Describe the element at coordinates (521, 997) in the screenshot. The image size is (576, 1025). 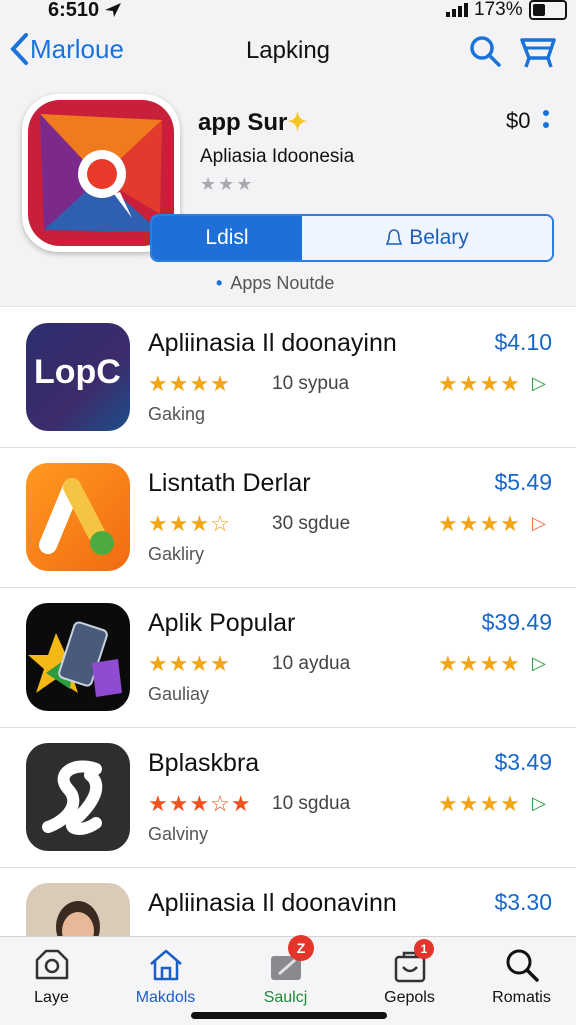
I see `tab-label: Romatis` at that location.